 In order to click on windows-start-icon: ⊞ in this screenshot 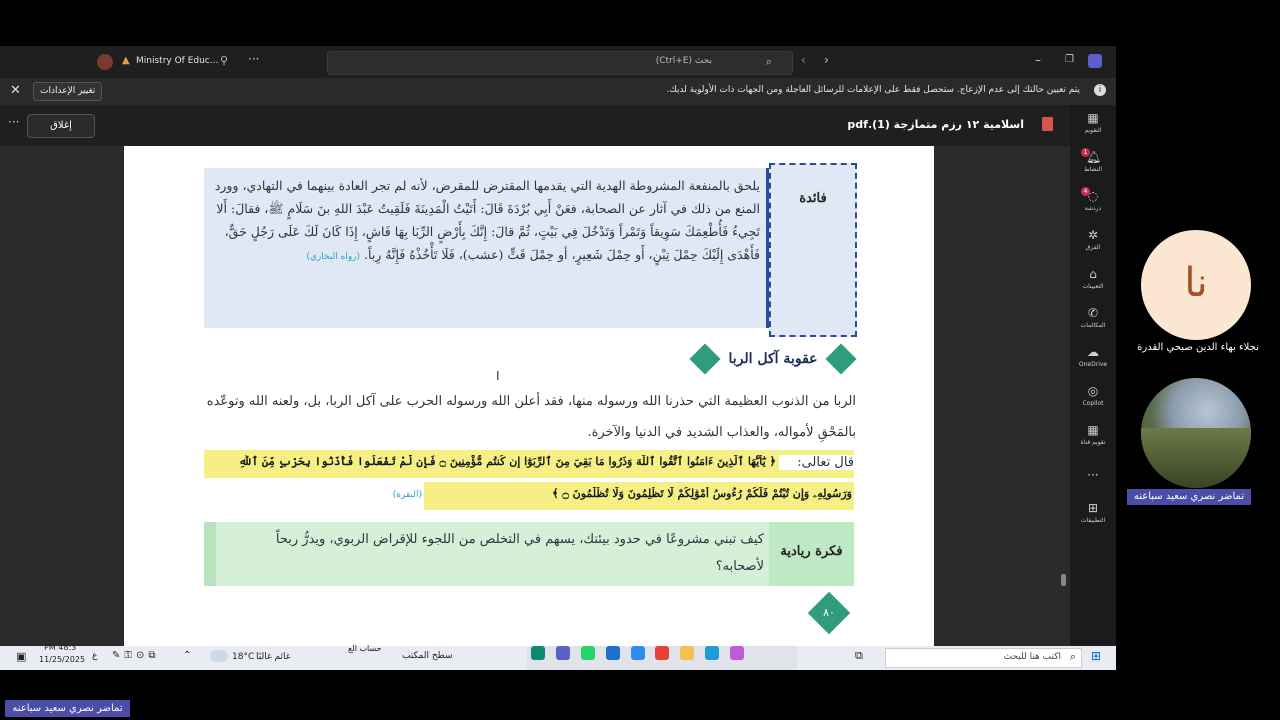, I will do `click(1097, 656)`.